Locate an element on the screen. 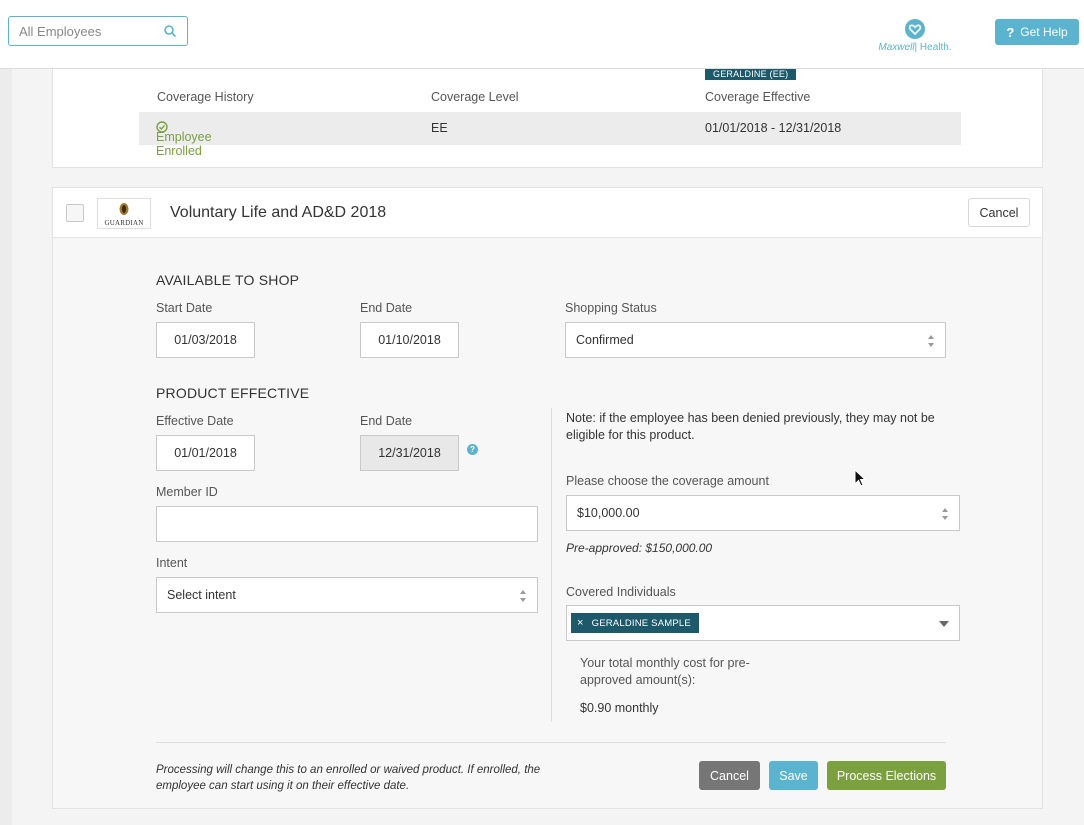 This screenshot has height=825, width=1084. effective-date-label: Effective Date is located at coordinates (195, 421).